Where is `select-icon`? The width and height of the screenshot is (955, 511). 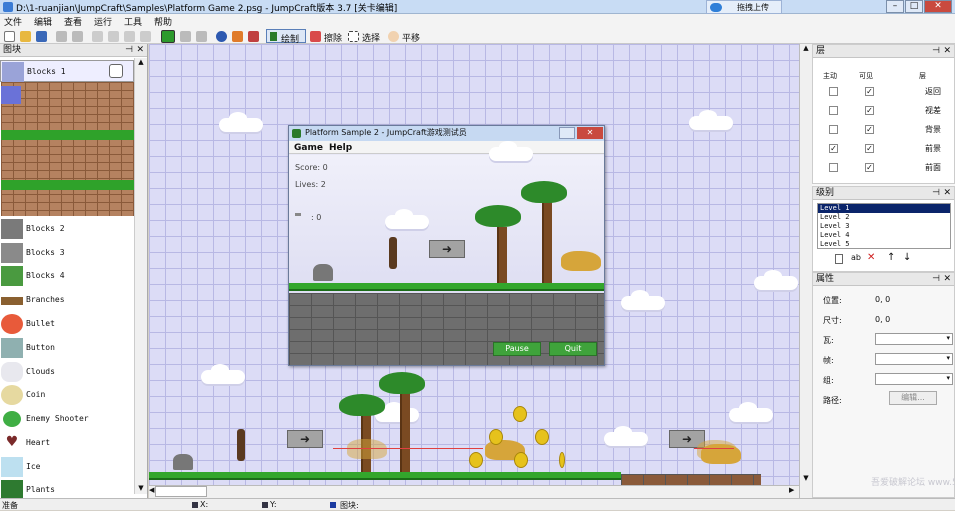
select-icon is located at coordinates (353, 36).